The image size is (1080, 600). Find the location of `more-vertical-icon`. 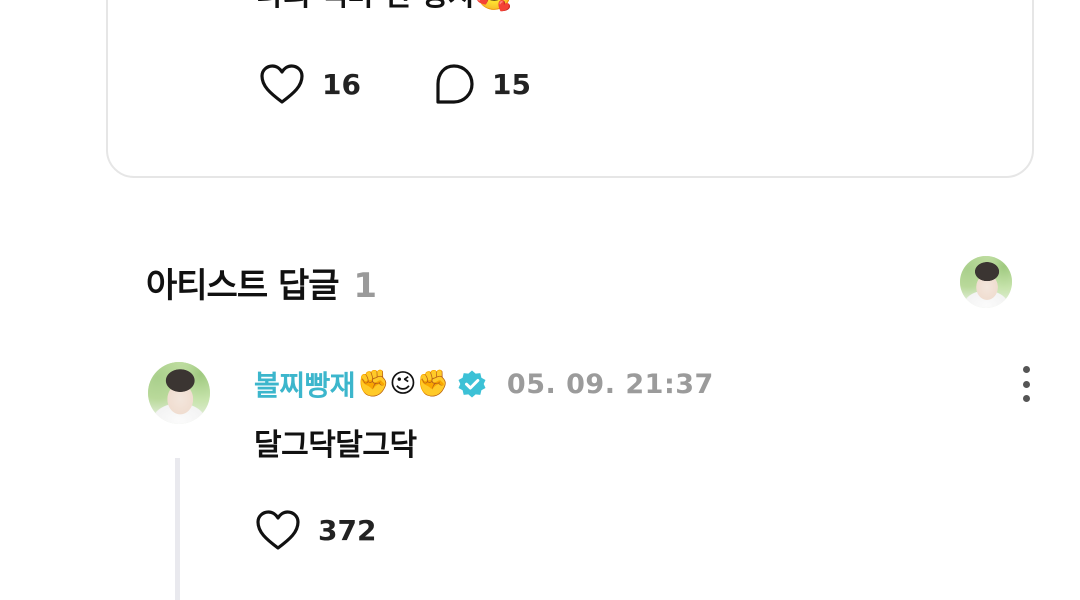

more-vertical-icon is located at coordinates (1026, 384).